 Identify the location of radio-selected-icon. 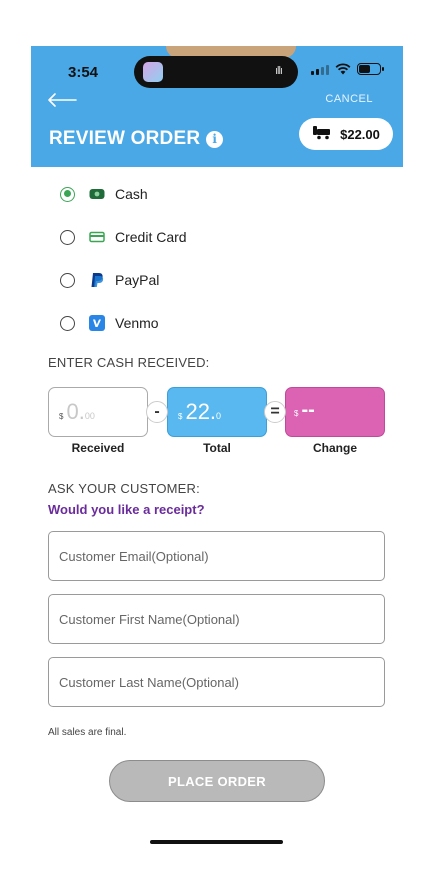
(67, 194).